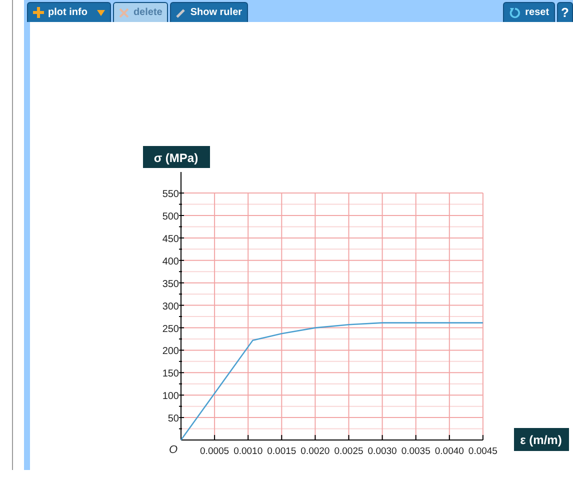 This screenshot has width=573, height=482. Describe the element at coordinates (529, 12) in the screenshot. I see `toolbar-button: reset` at that location.